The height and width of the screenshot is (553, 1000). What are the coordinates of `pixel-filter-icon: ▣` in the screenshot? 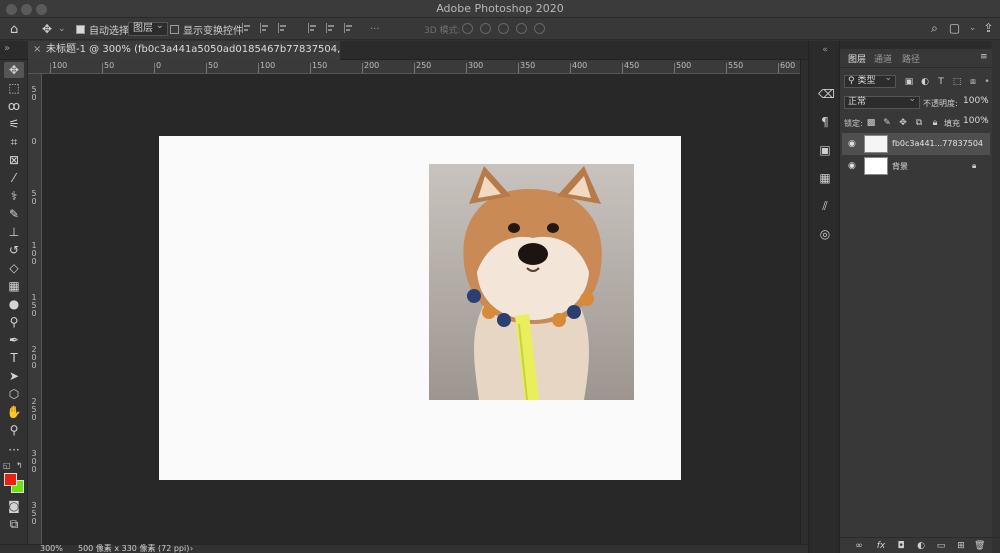 It's located at (909, 82).